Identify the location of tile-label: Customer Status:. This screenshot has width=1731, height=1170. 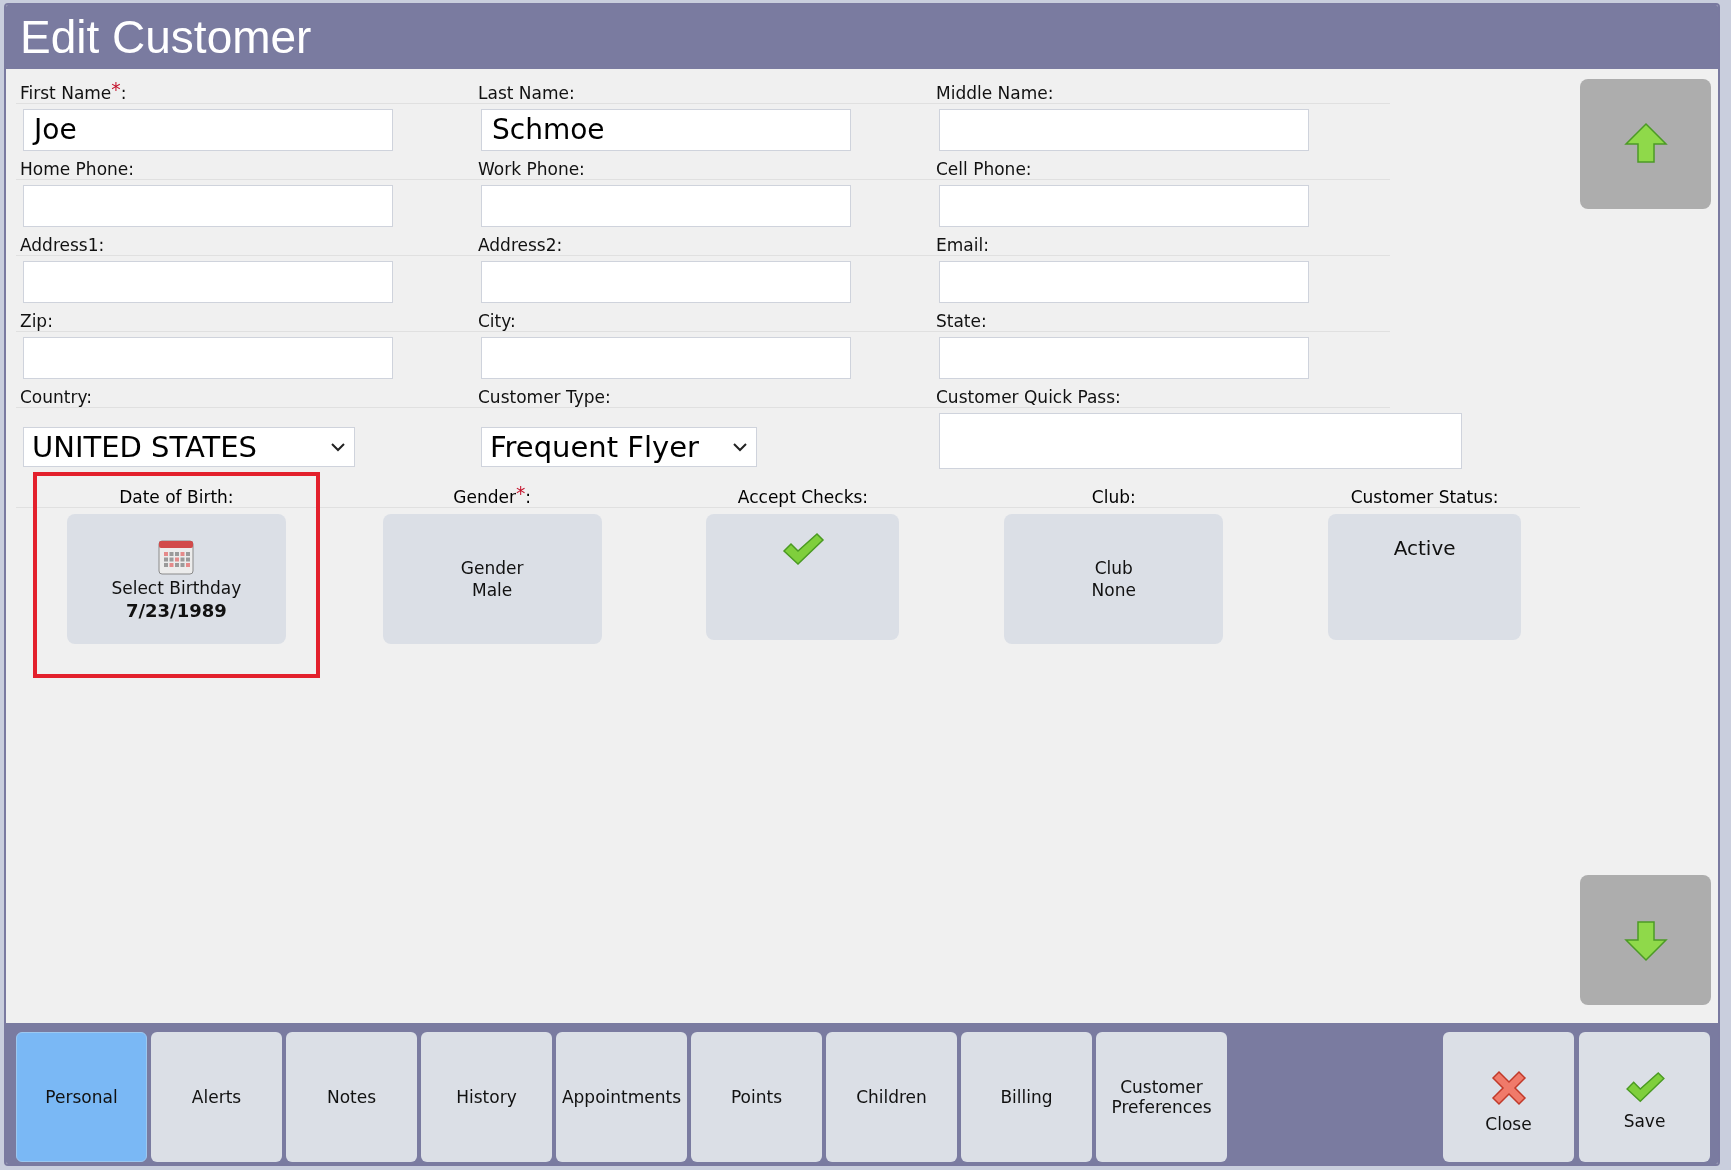
(1424, 497).